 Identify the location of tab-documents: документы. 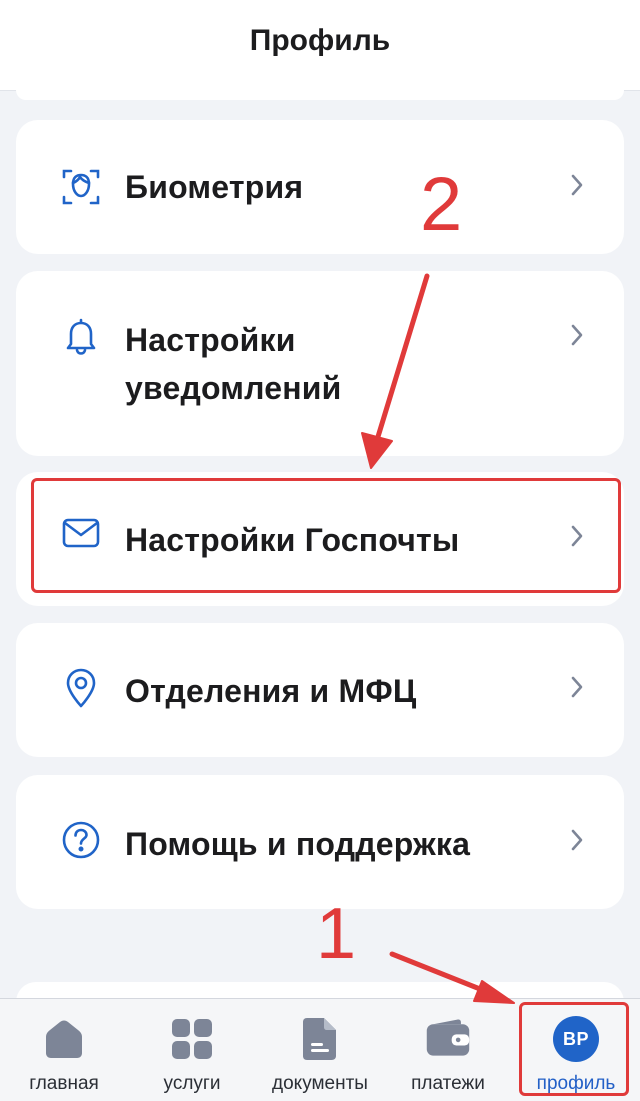
(320, 1050).